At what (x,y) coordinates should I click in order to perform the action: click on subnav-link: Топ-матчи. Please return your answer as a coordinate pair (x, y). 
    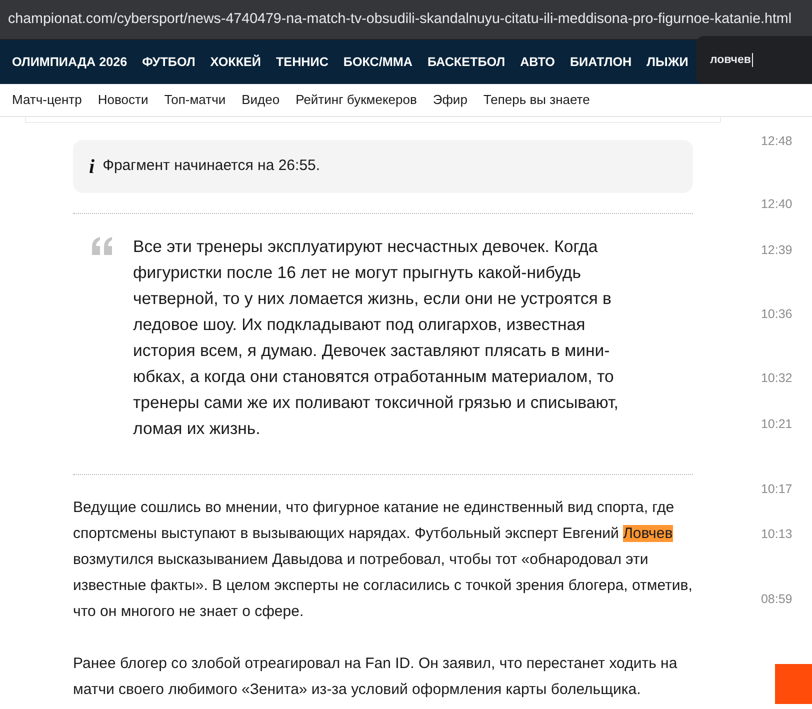
    Looking at the image, I should click on (195, 100).